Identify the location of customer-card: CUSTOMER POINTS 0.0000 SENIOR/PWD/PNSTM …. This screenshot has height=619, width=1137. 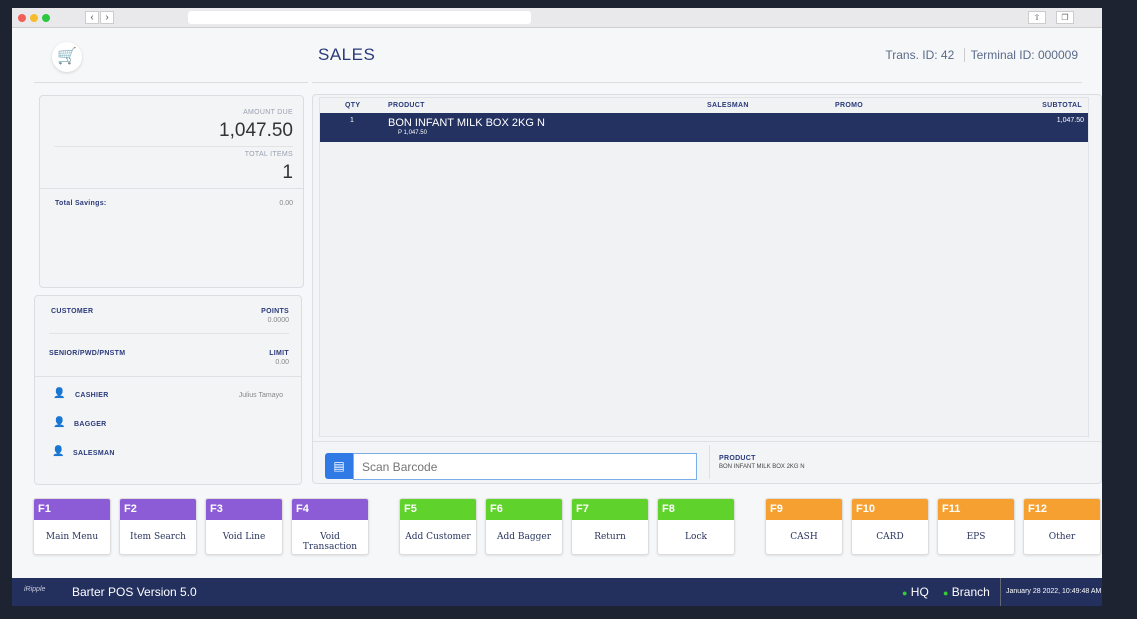
(168, 390).